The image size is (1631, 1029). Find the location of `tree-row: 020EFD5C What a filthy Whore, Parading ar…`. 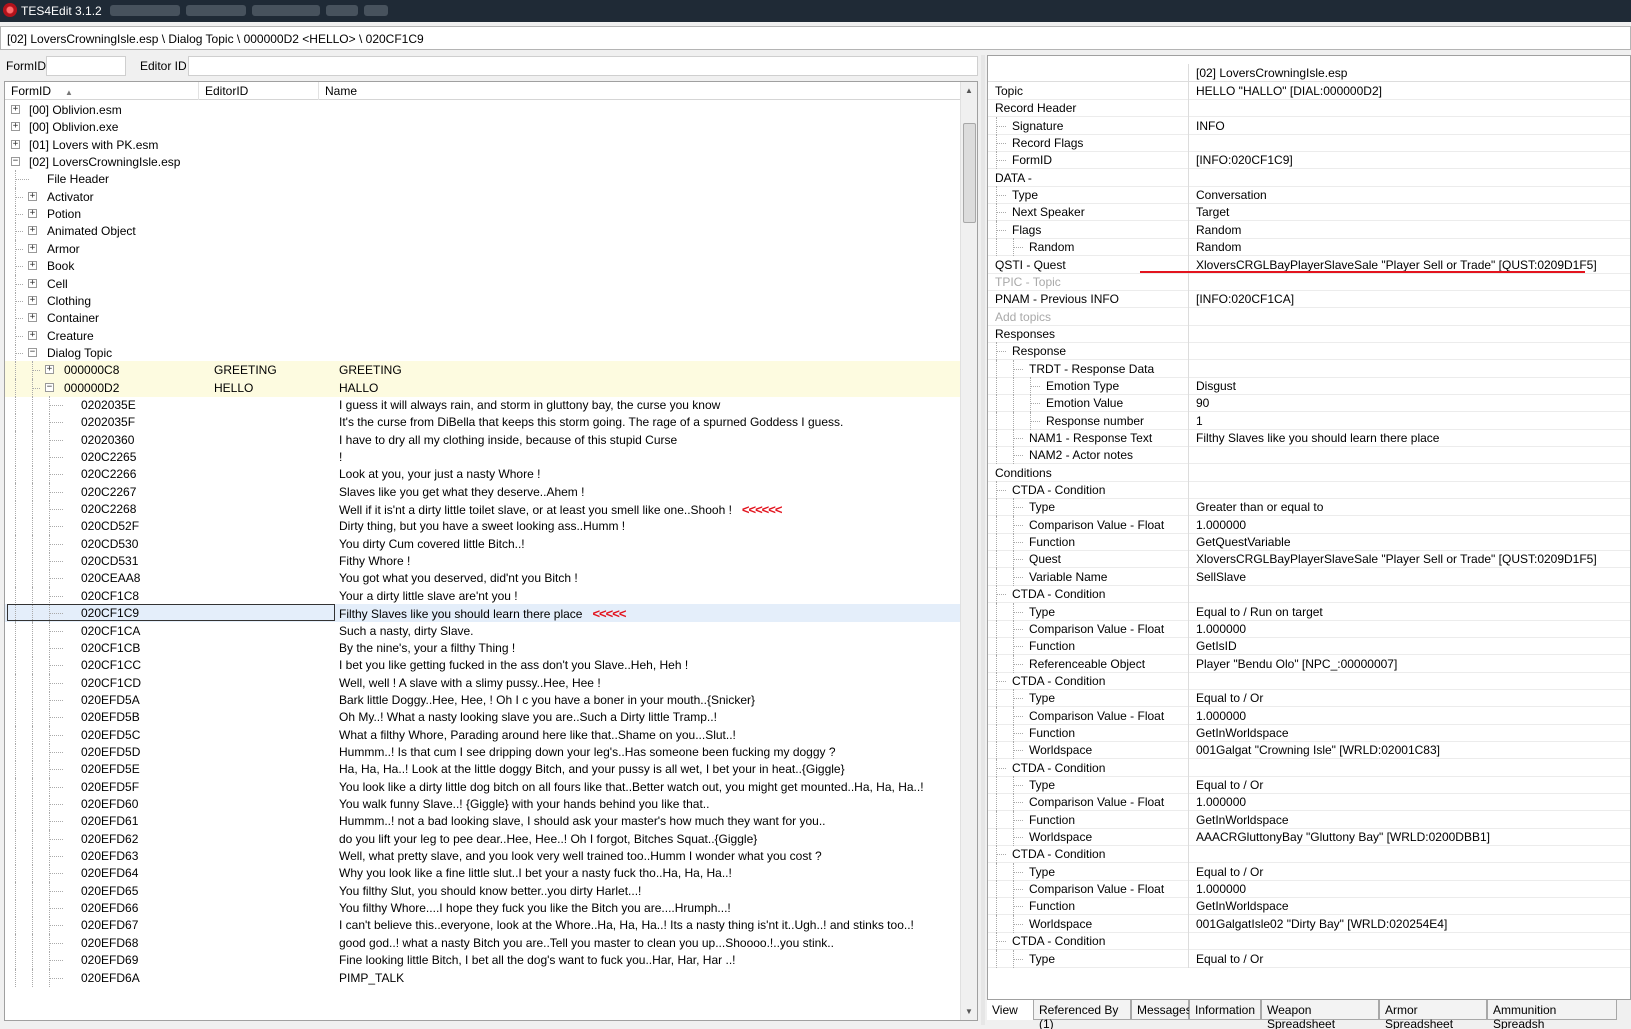

tree-row: 020EFD5C What a filthy Whore, Parading ar… is located at coordinates (482, 735).